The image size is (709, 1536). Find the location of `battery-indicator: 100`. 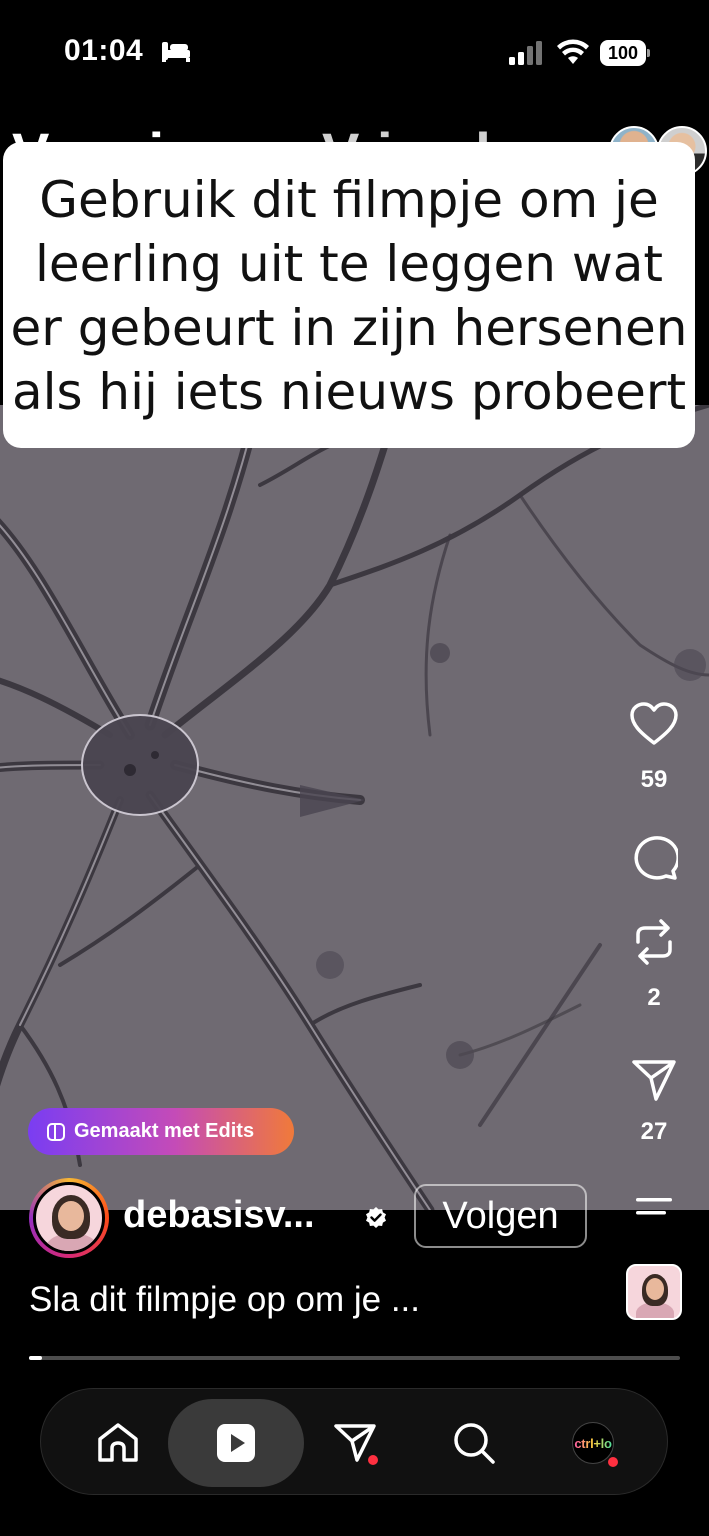

battery-indicator: 100 is located at coordinates (625, 53).